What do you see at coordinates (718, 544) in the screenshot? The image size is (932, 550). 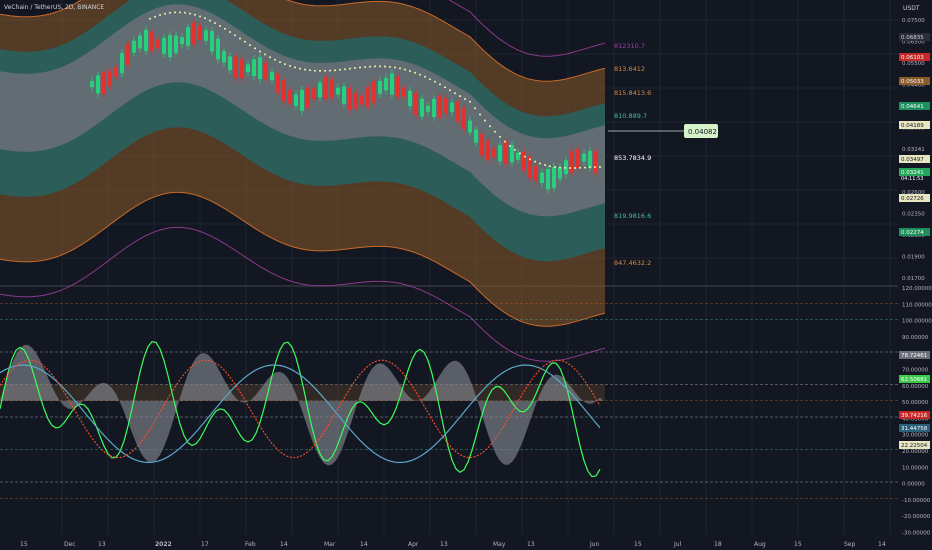 I see `time-tick: 18` at bounding box center [718, 544].